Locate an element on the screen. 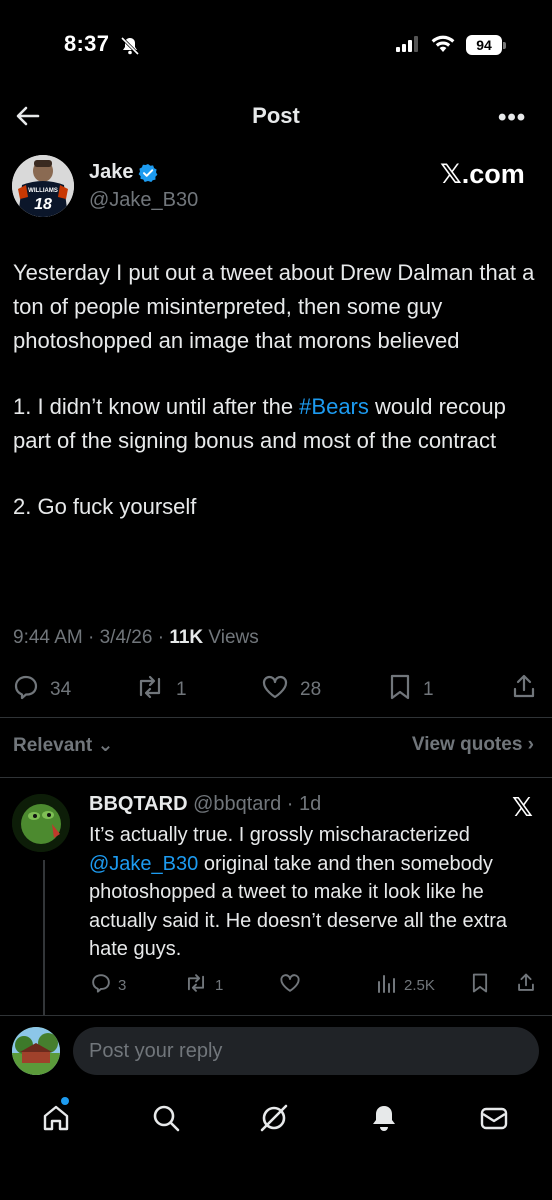 Image resolution: width=552 pixels, height=1200 pixels. battery-nub is located at coordinates (504, 45).